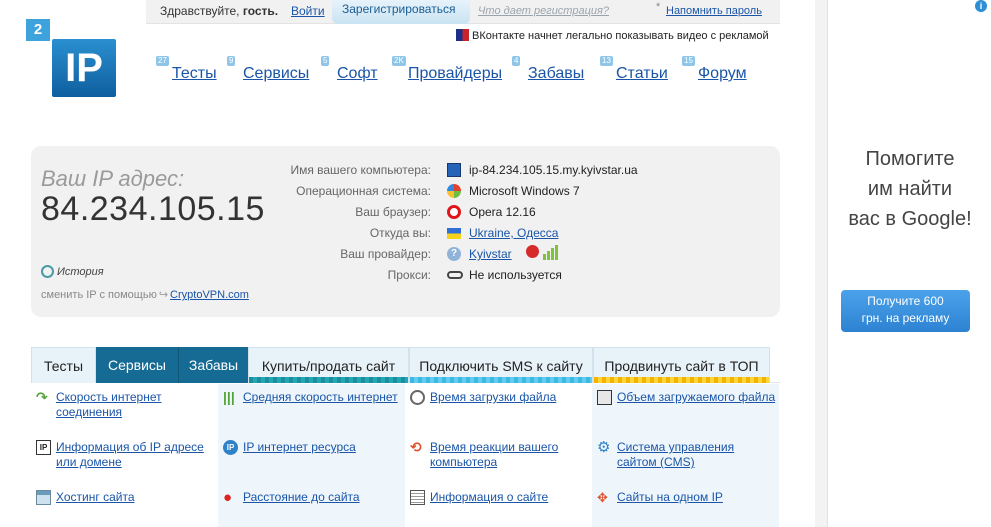  What do you see at coordinates (213, 365) in the screenshot?
I see `tab-fun: Забавы` at bounding box center [213, 365].